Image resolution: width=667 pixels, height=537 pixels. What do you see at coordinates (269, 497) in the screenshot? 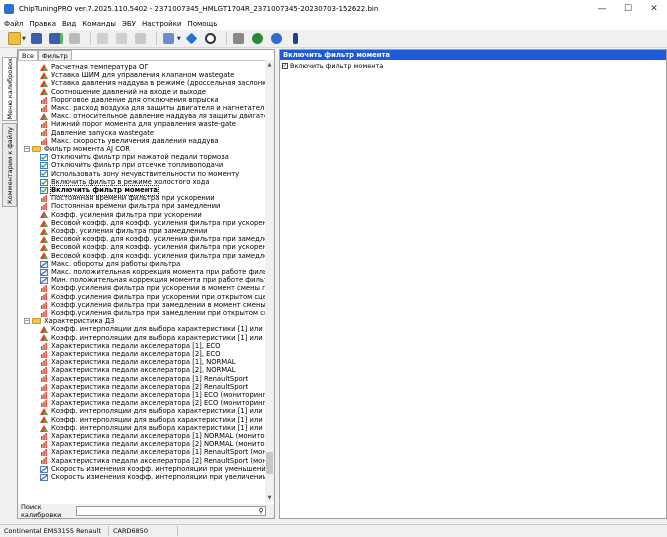
I see `scroll-down-arrow: ▼` at bounding box center [269, 497].